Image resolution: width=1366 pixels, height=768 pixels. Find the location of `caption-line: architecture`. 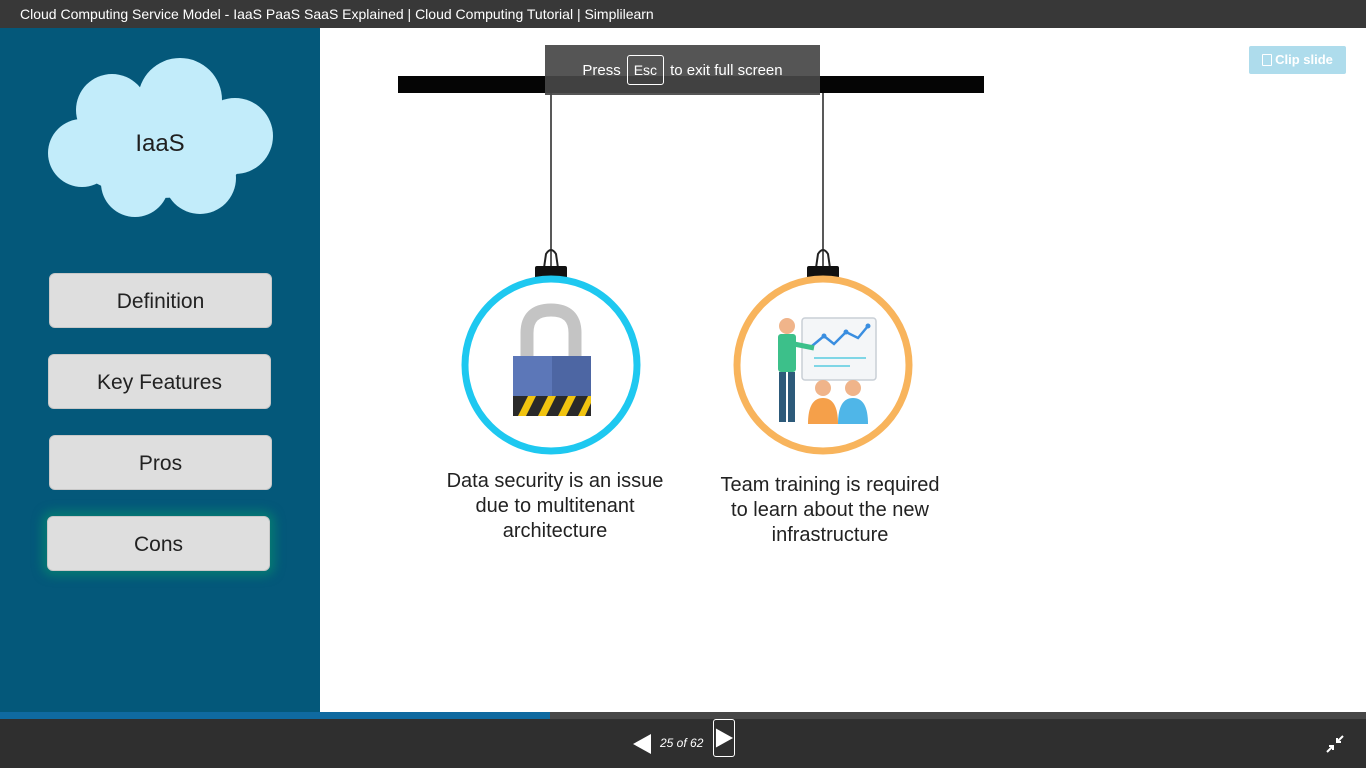

caption-line: architecture is located at coordinates (555, 531).